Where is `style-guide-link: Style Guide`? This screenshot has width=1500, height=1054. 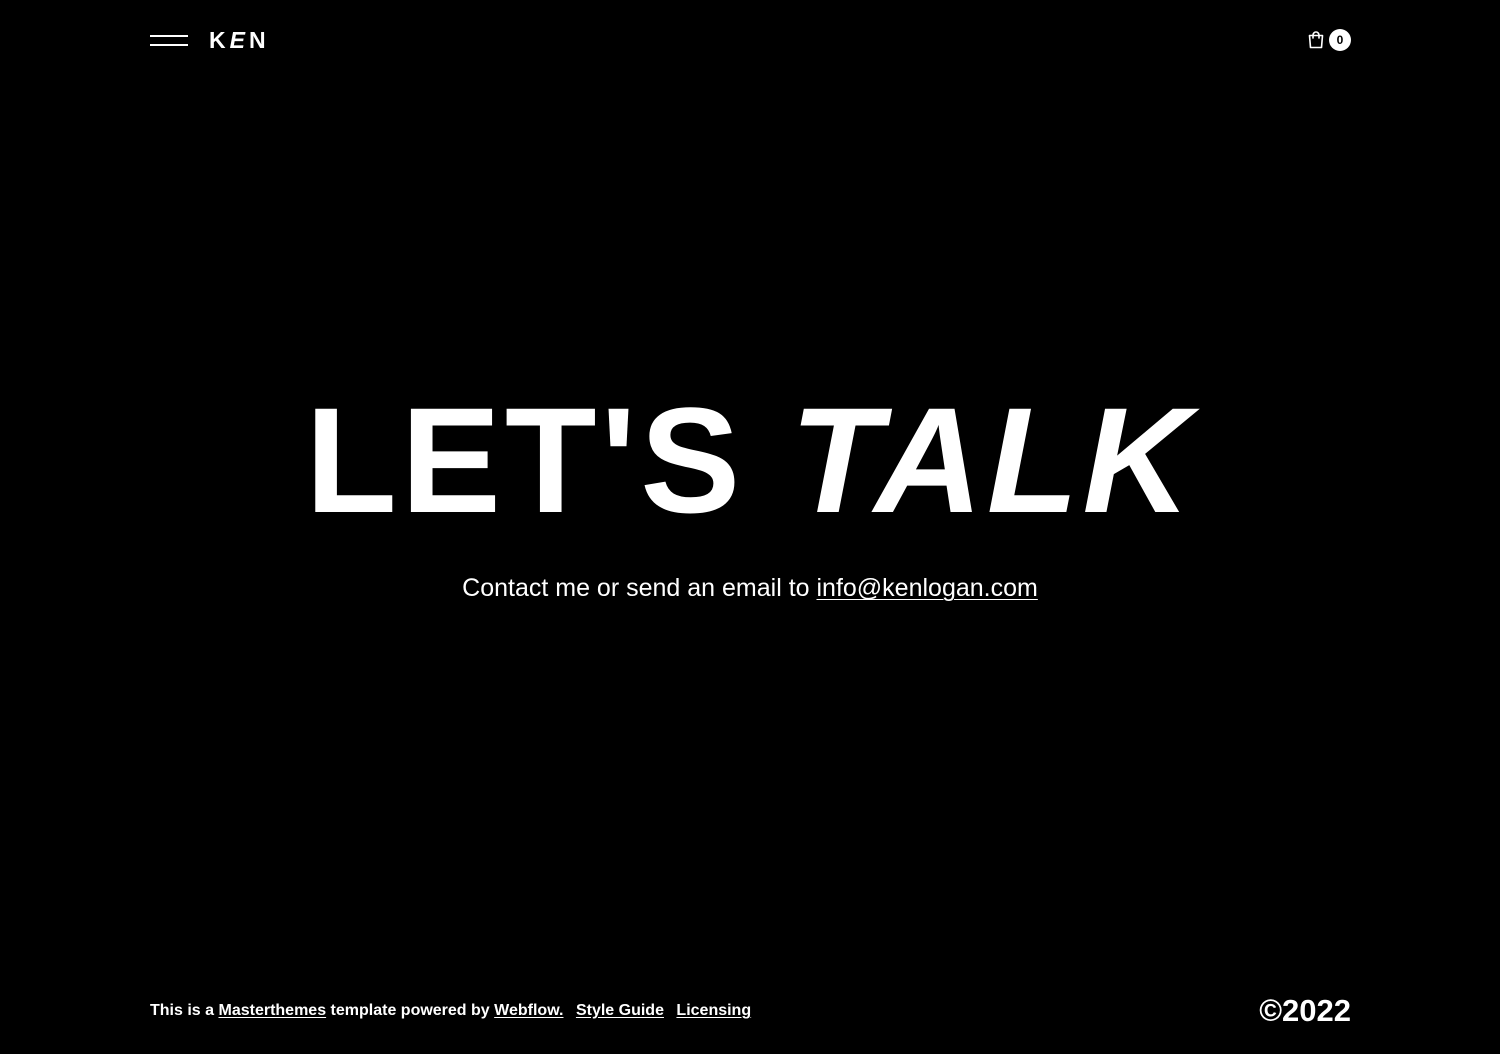 style-guide-link: Style Guide is located at coordinates (620, 1010).